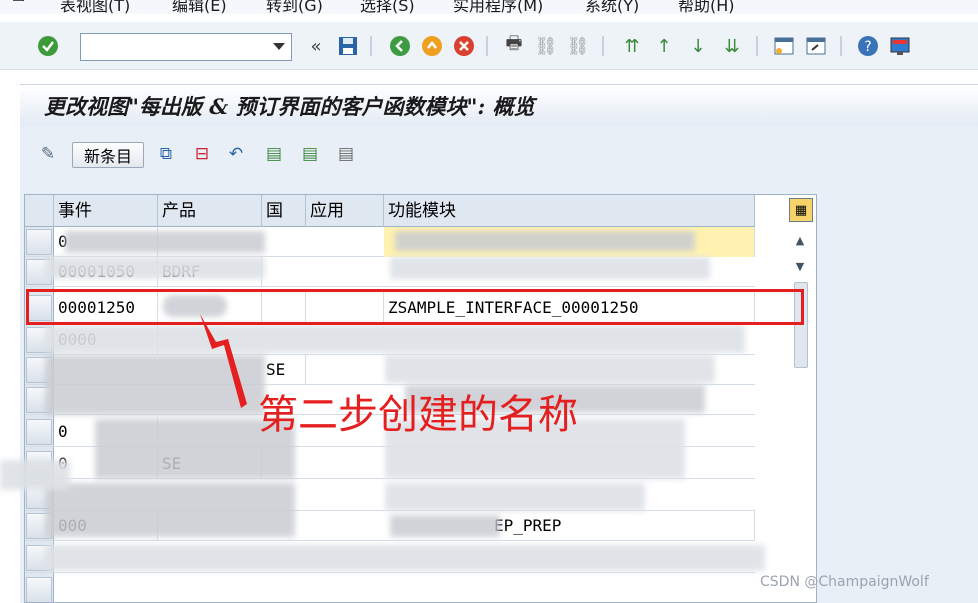 This screenshot has width=978, height=603. I want to click on annotation-caption: 第二步创建的名称, so click(418, 415).